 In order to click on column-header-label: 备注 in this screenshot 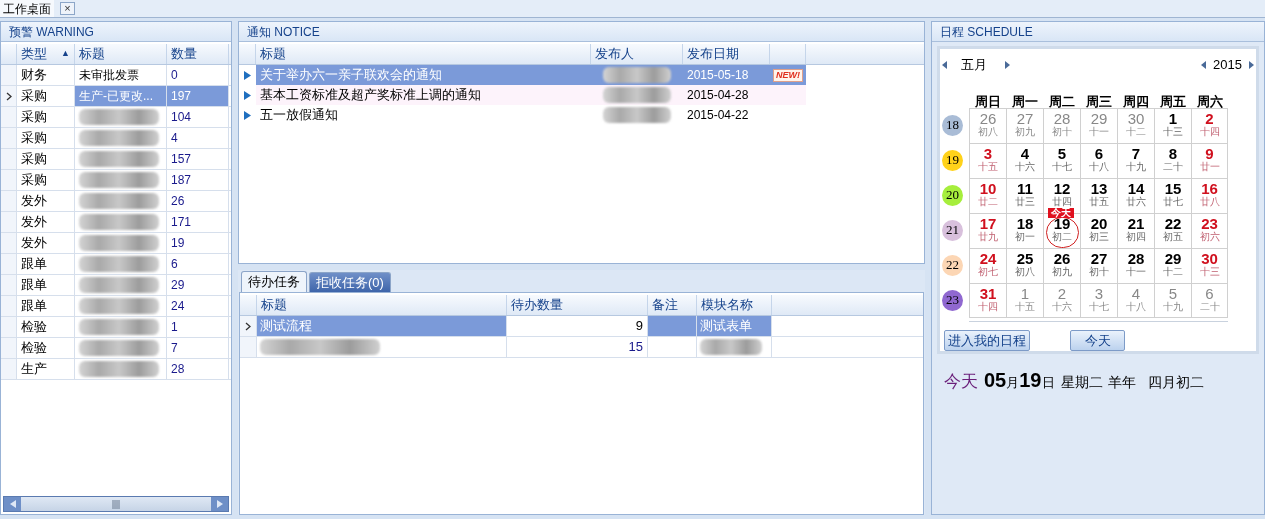, I will do `click(665, 305)`.